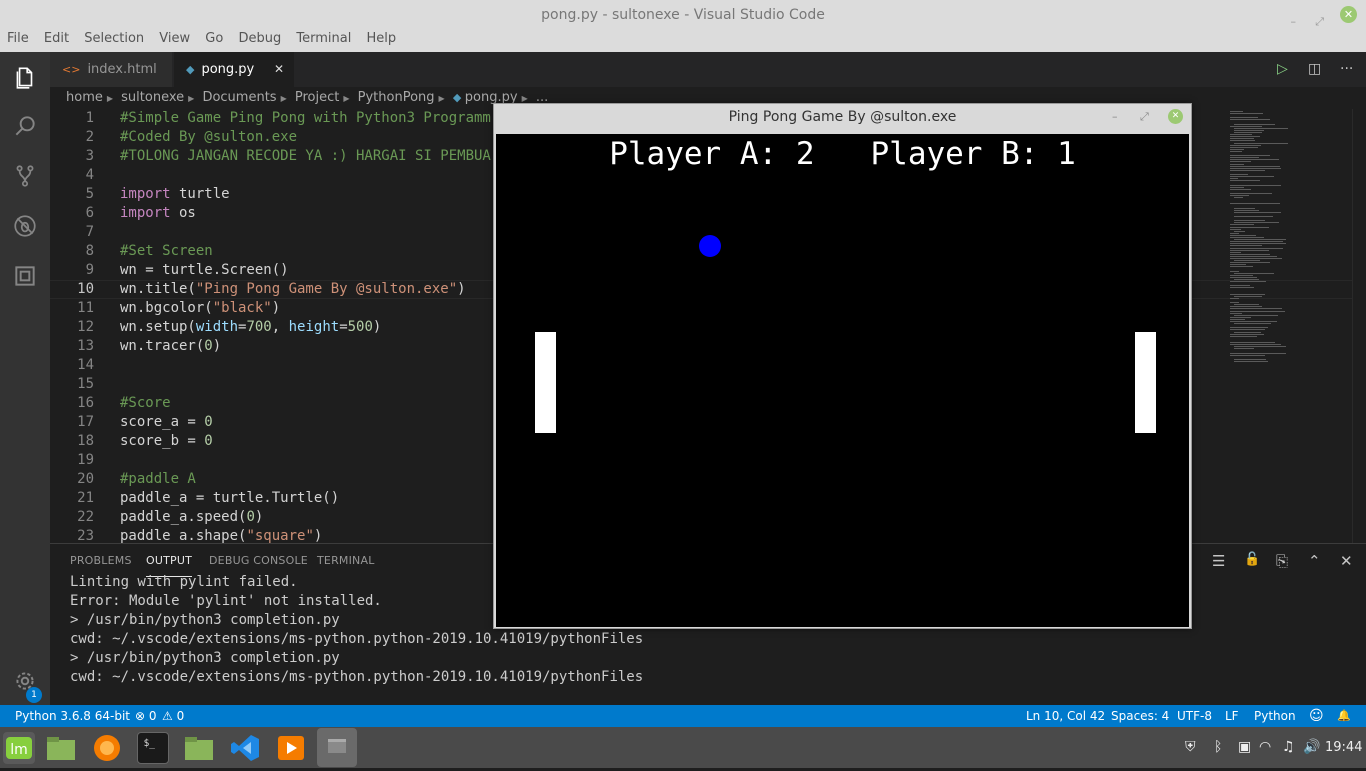 The height and width of the screenshot is (771, 1366). I want to click on menu-view: View, so click(174, 39).